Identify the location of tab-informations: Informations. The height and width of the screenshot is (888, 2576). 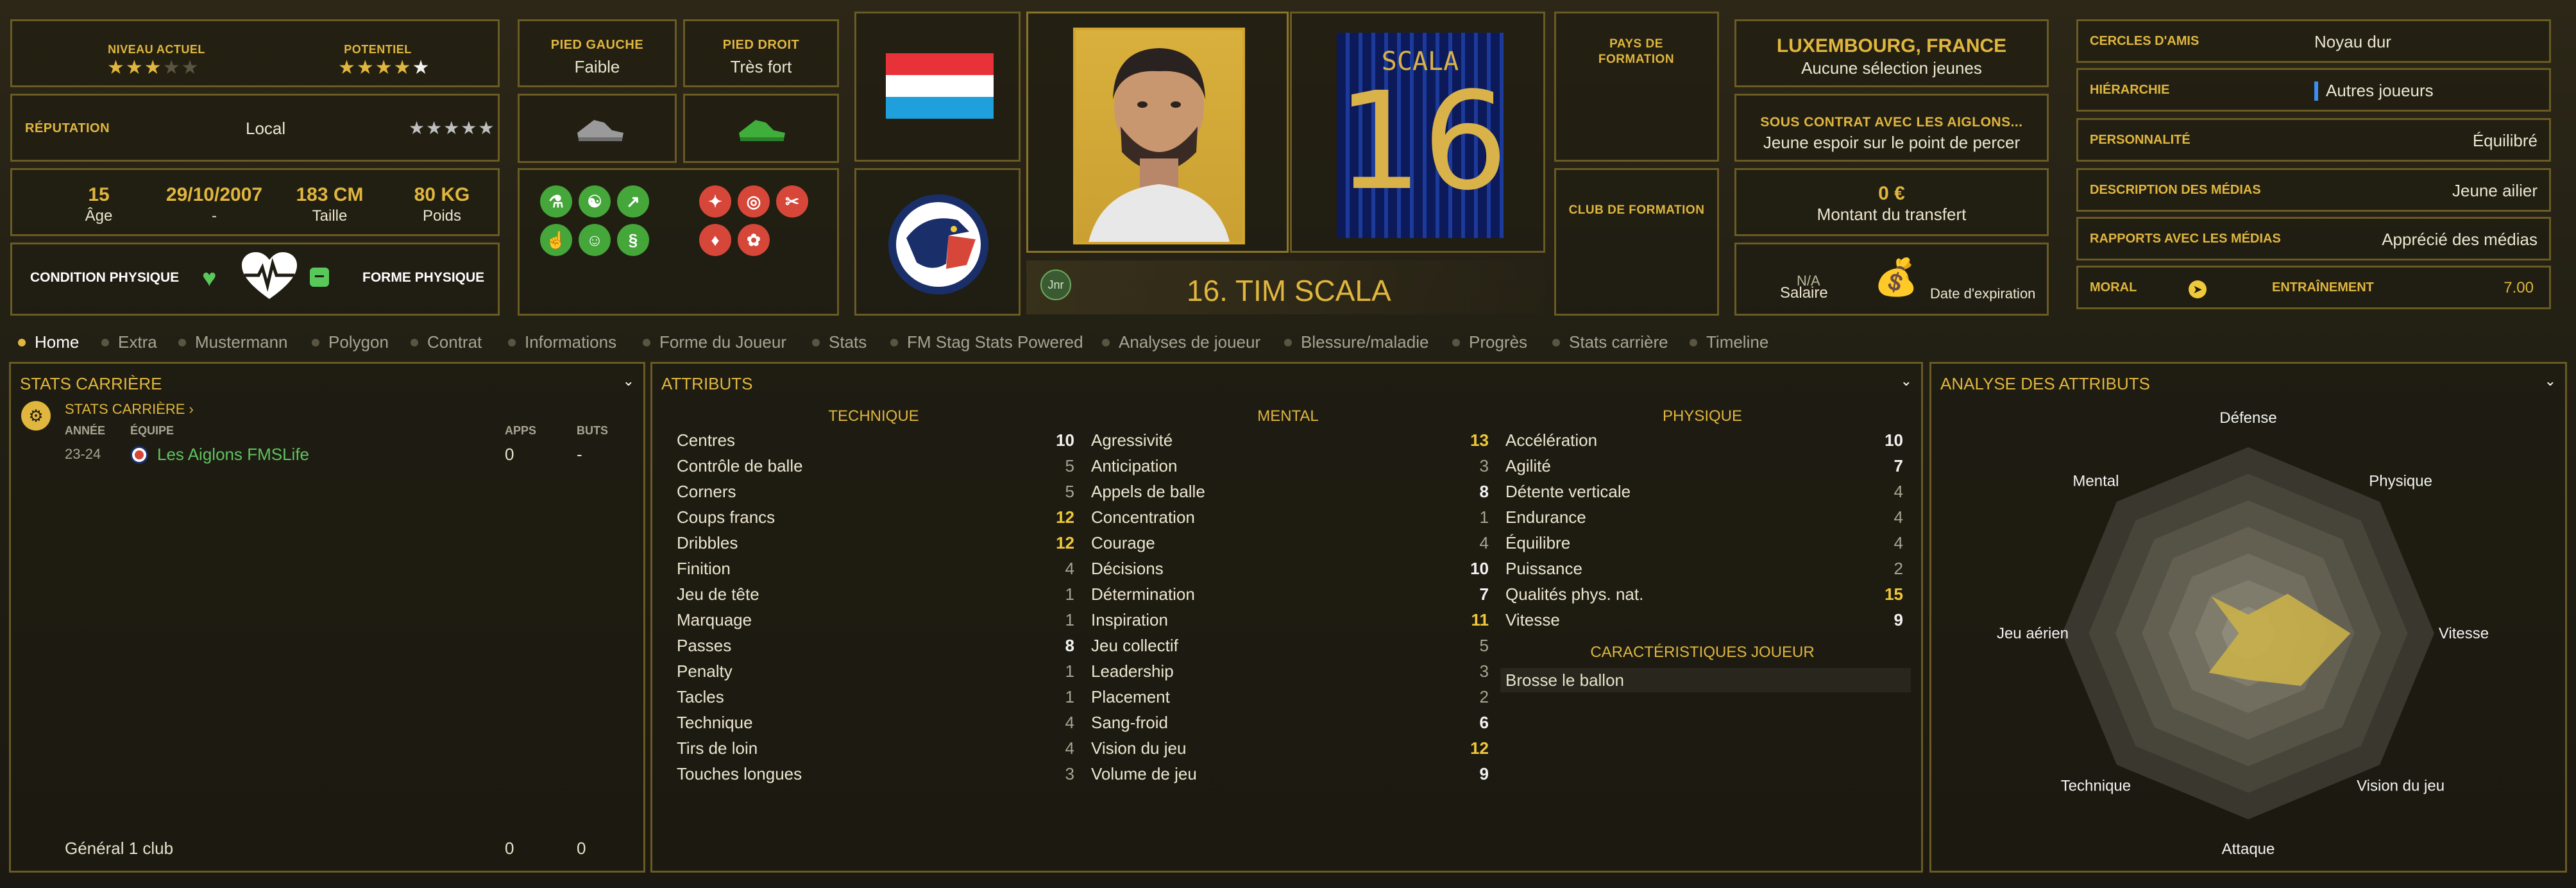
(562, 342).